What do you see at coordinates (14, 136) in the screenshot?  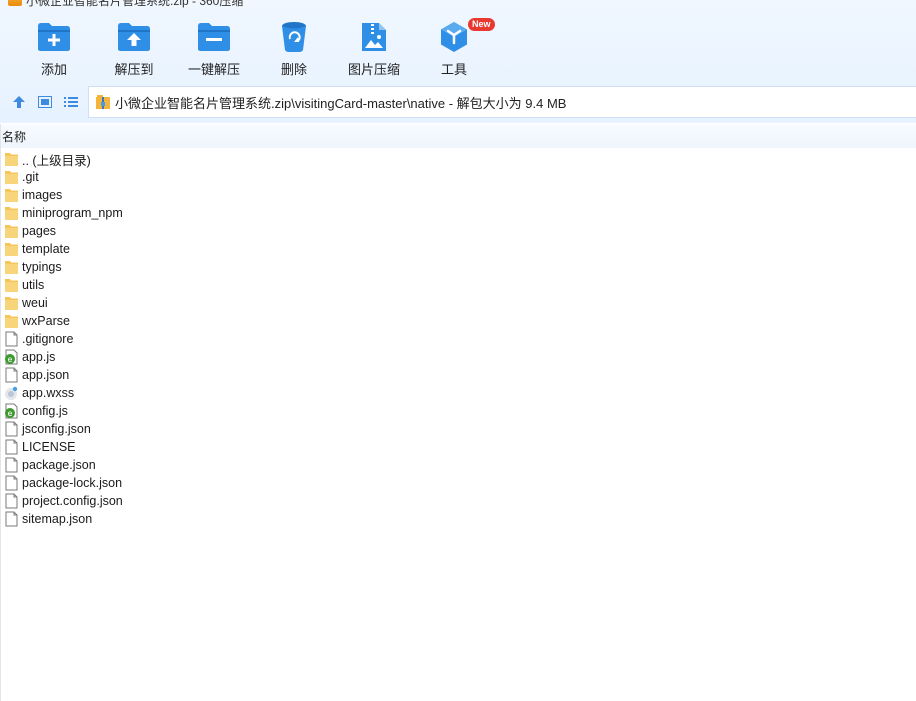 I see `column-name-label: 名称` at bounding box center [14, 136].